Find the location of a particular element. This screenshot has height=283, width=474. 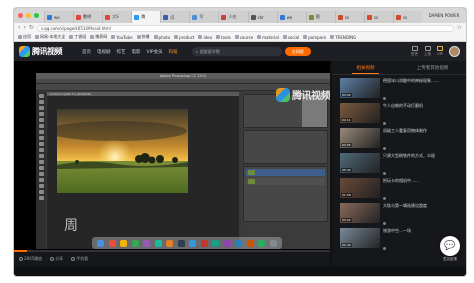

bookmark-item: TRENDING is located at coordinates (343, 37).